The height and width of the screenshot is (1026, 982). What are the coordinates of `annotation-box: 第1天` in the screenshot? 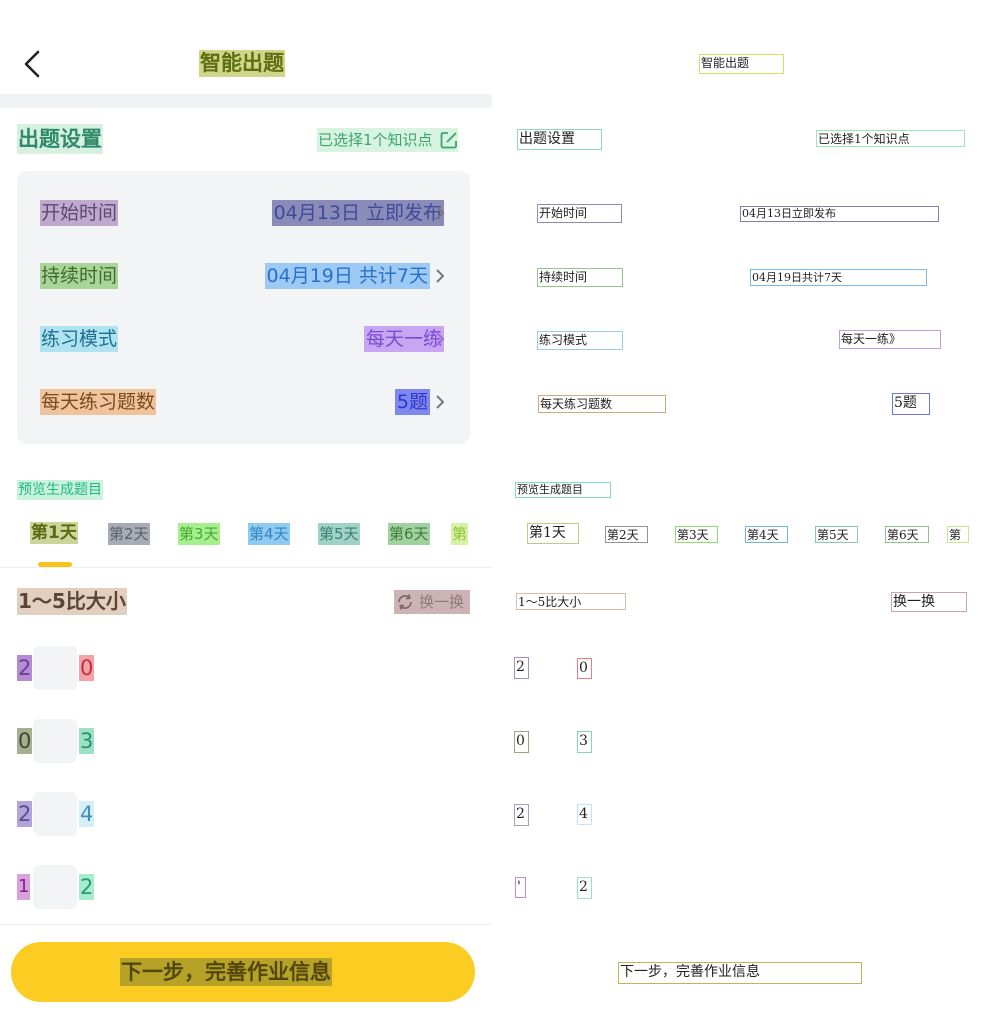 It's located at (553, 533).